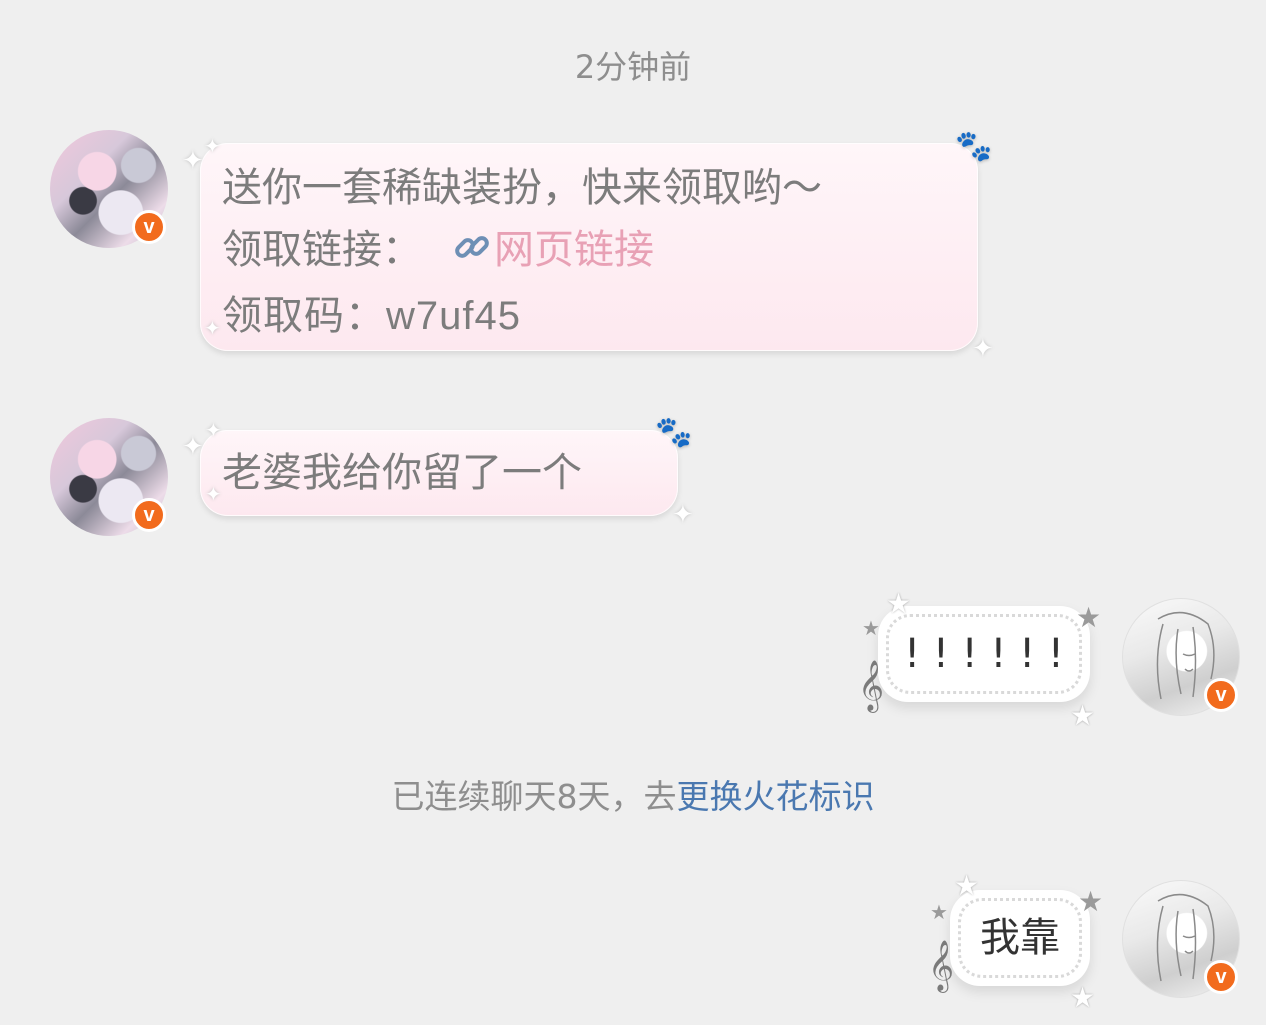 This screenshot has height=1025, width=1266. I want to click on message-bubble-mine: 我靠, so click(1020, 938).